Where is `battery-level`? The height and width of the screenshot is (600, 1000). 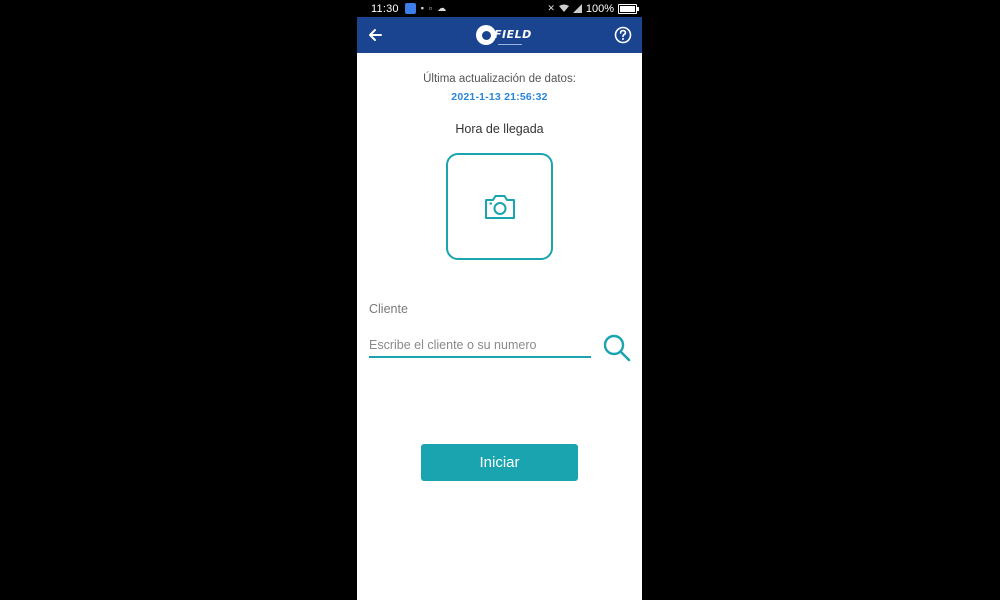 battery-level is located at coordinates (627, 8).